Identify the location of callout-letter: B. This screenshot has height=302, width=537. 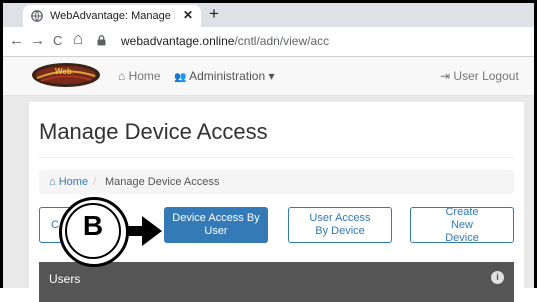
(93, 225).